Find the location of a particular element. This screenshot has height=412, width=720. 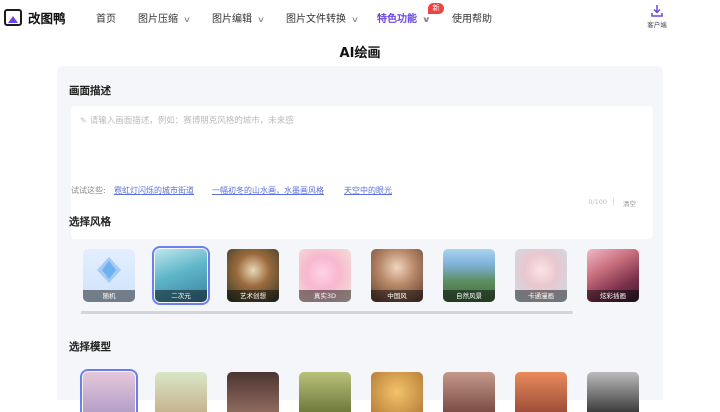

suggestion-link: 天空中的眼光 is located at coordinates (368, 190).